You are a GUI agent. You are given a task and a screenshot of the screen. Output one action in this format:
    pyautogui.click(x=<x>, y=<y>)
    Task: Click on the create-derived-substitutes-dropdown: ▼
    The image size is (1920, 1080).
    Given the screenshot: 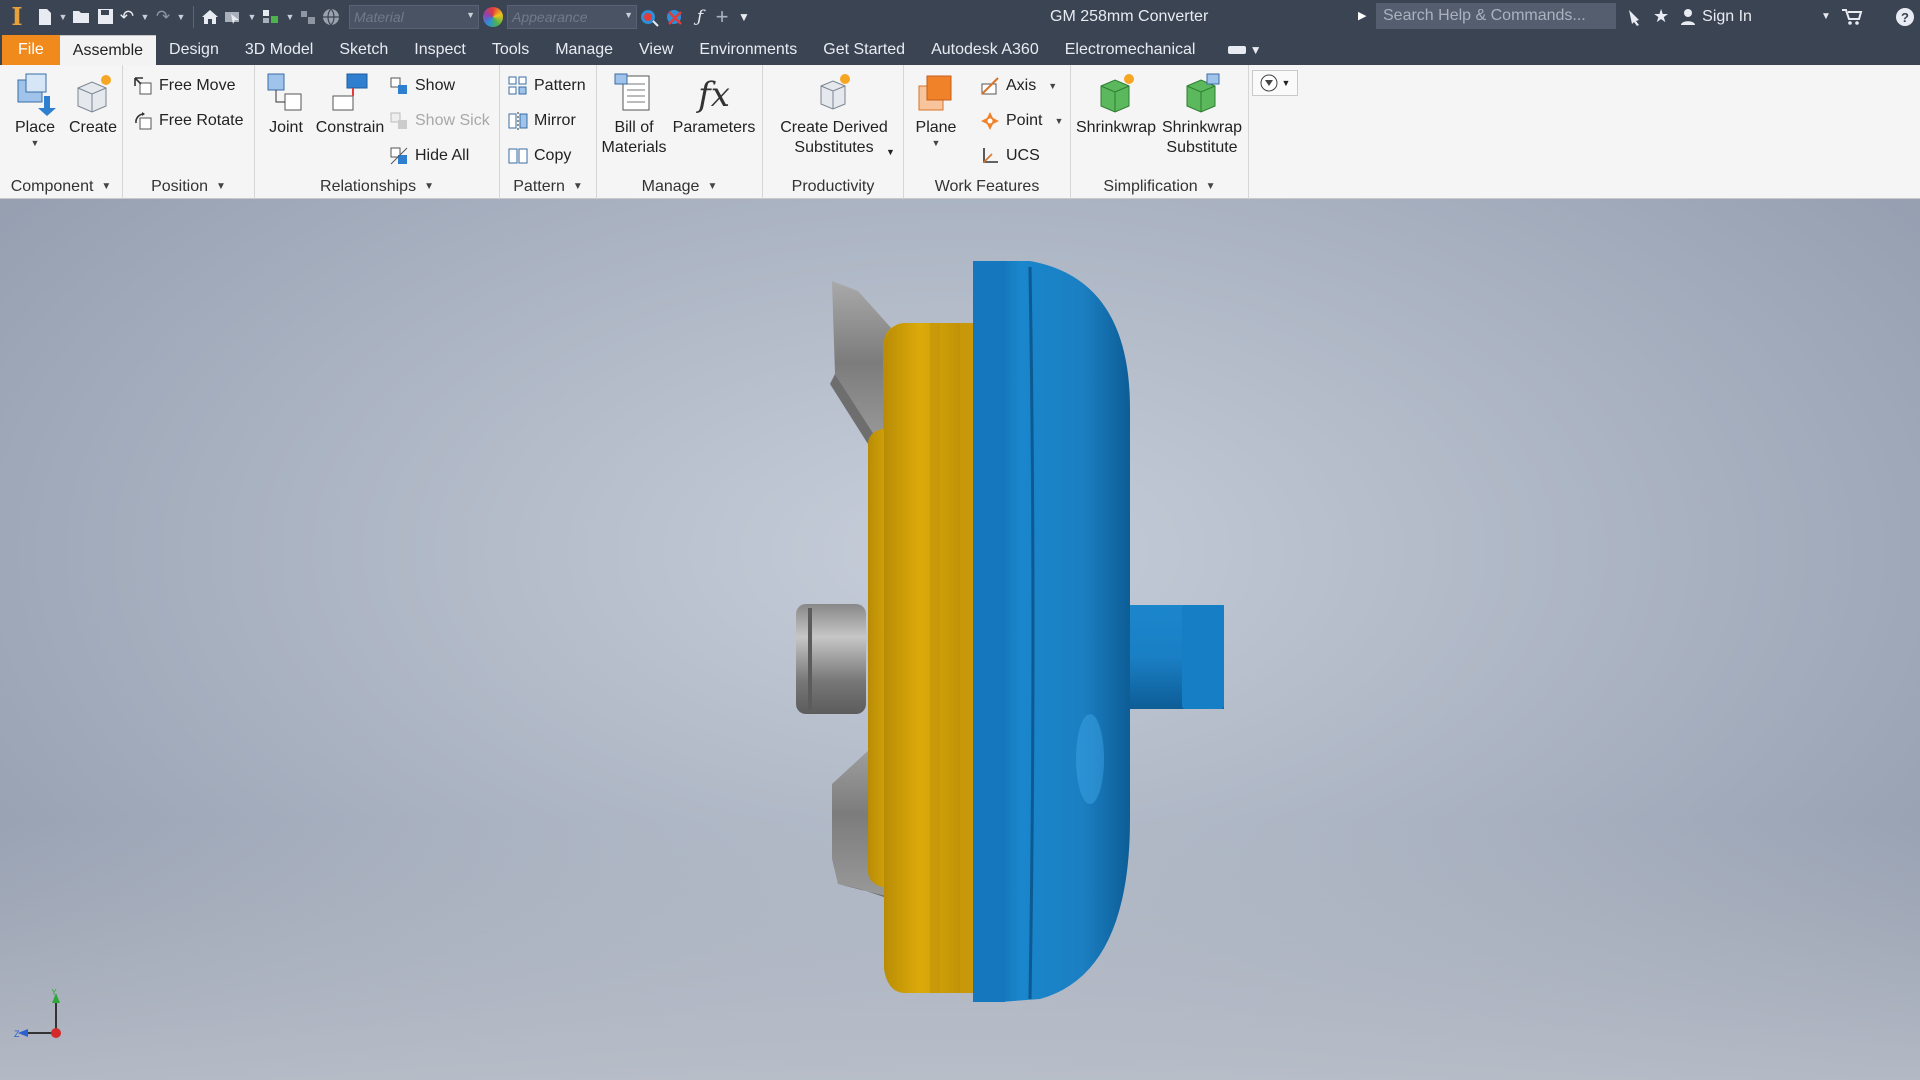 What is the action you would take?
    pyautogui.click(x=890, y=152)
    